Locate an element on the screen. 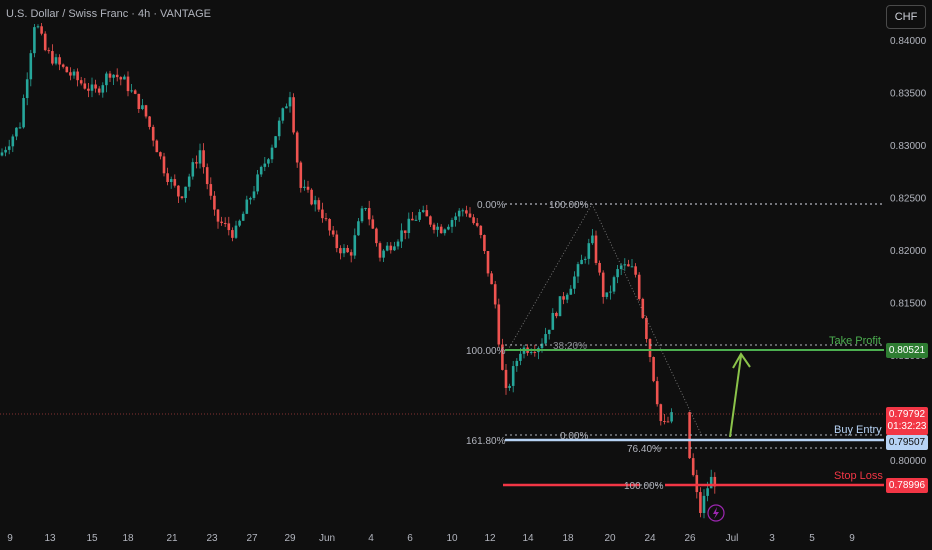  target-arrow is located at coordinates (735, 396).